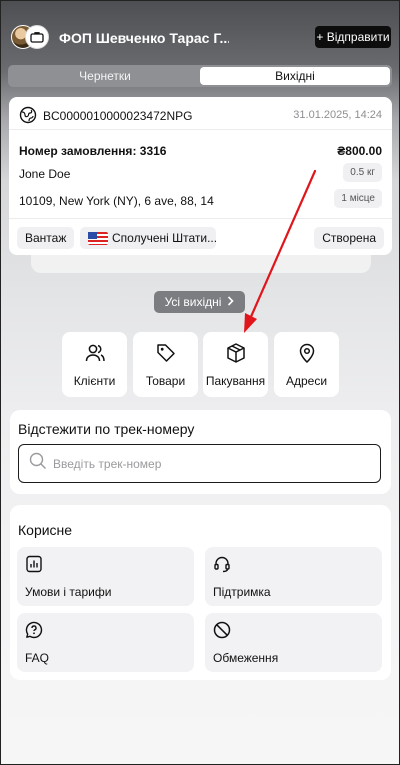 The width and height of the screenshot is (400, 765). I want to click on clients-tile: Клієнти, so click(94, 364).